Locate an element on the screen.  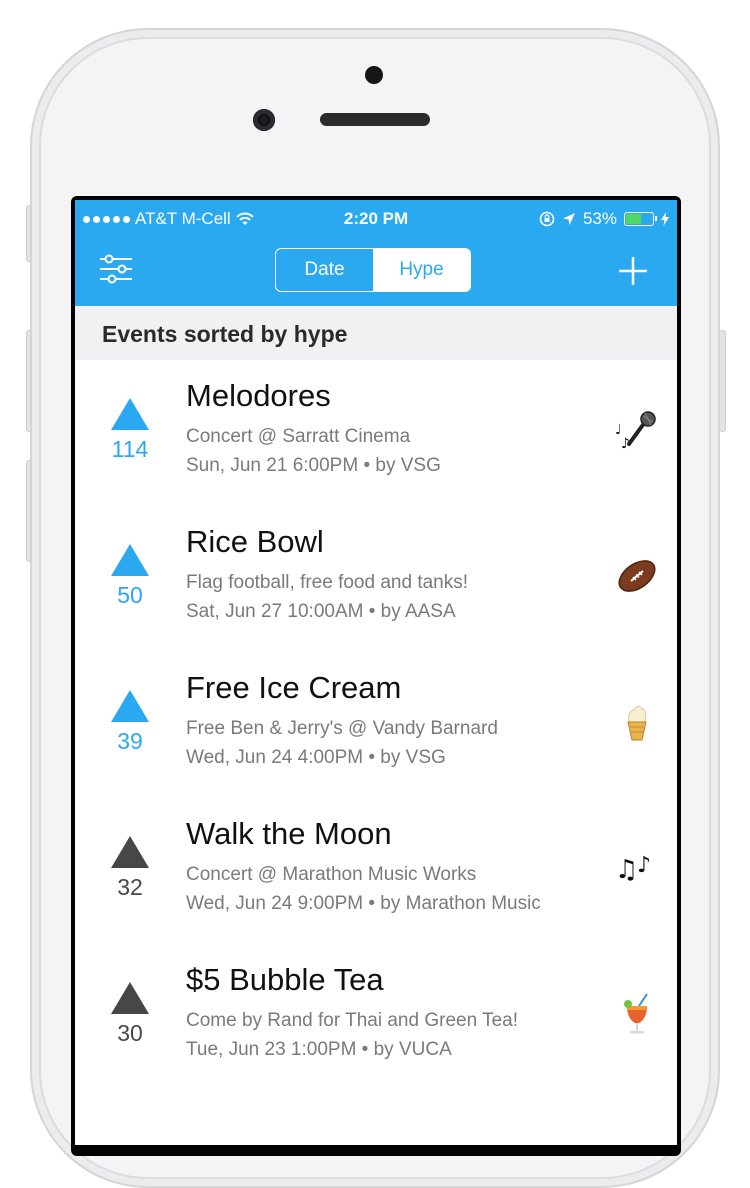
event-description: Free Ben & Jerry's @ Vandy Barnard is located at coordinates (342, 728).